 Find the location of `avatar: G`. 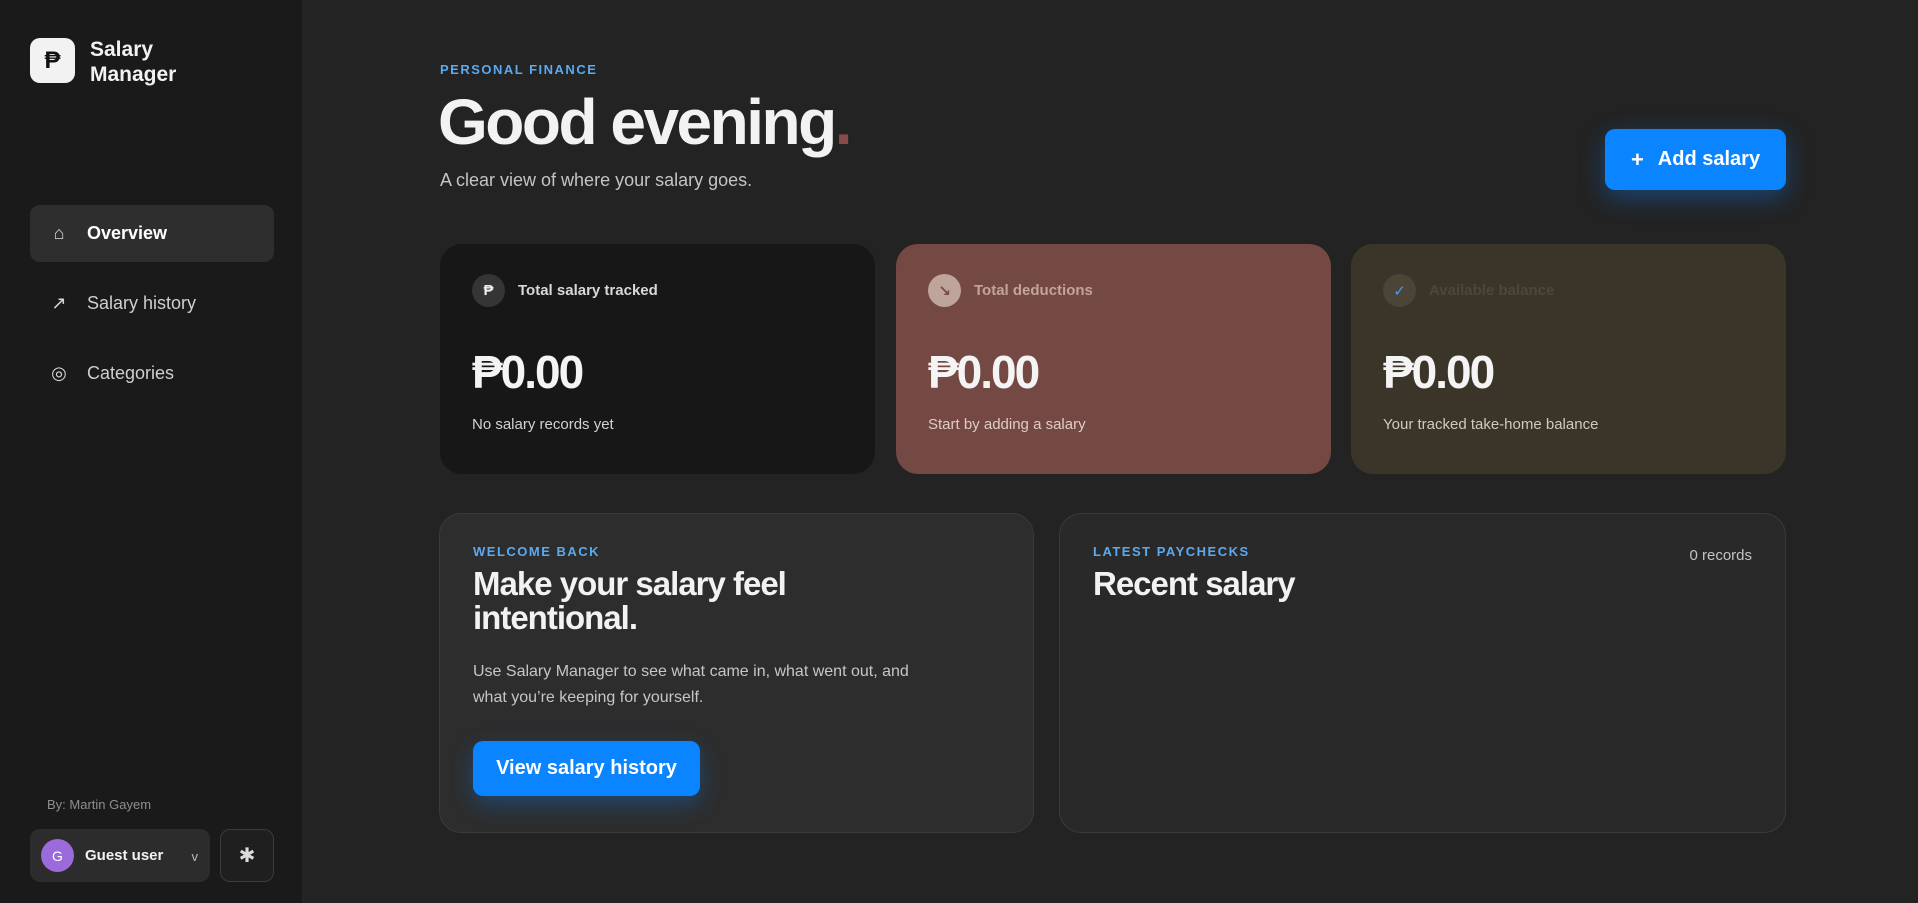

avatar: G is located at coordinates (57, 855).